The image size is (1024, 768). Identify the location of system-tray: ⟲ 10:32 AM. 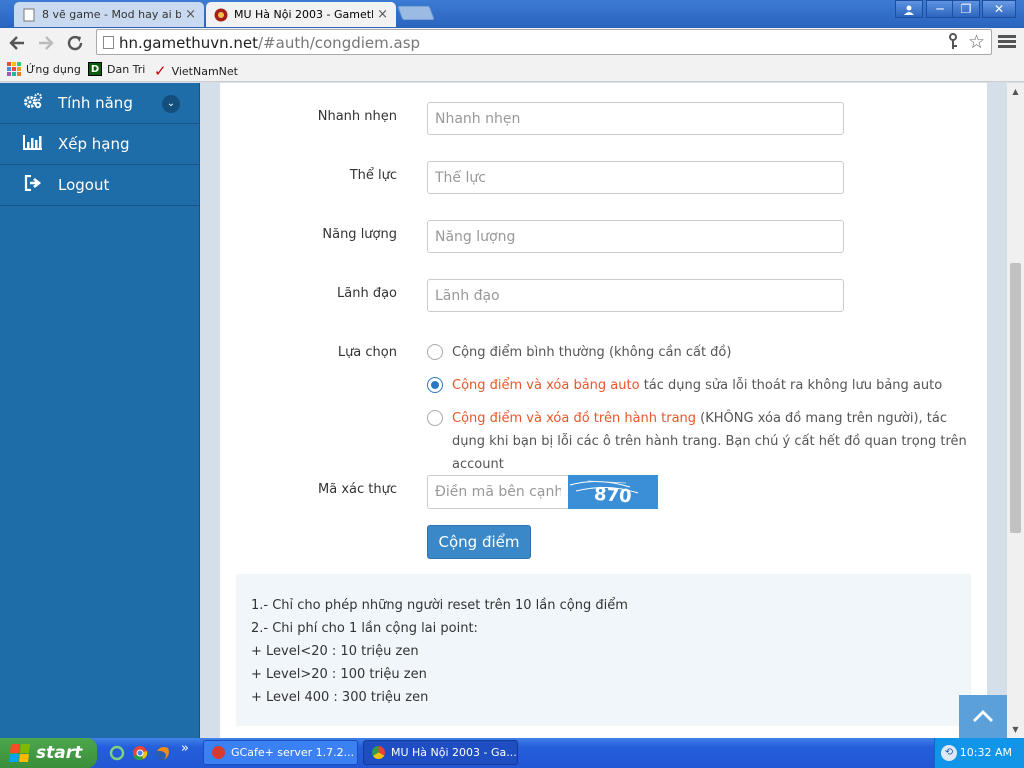
(979, 753).